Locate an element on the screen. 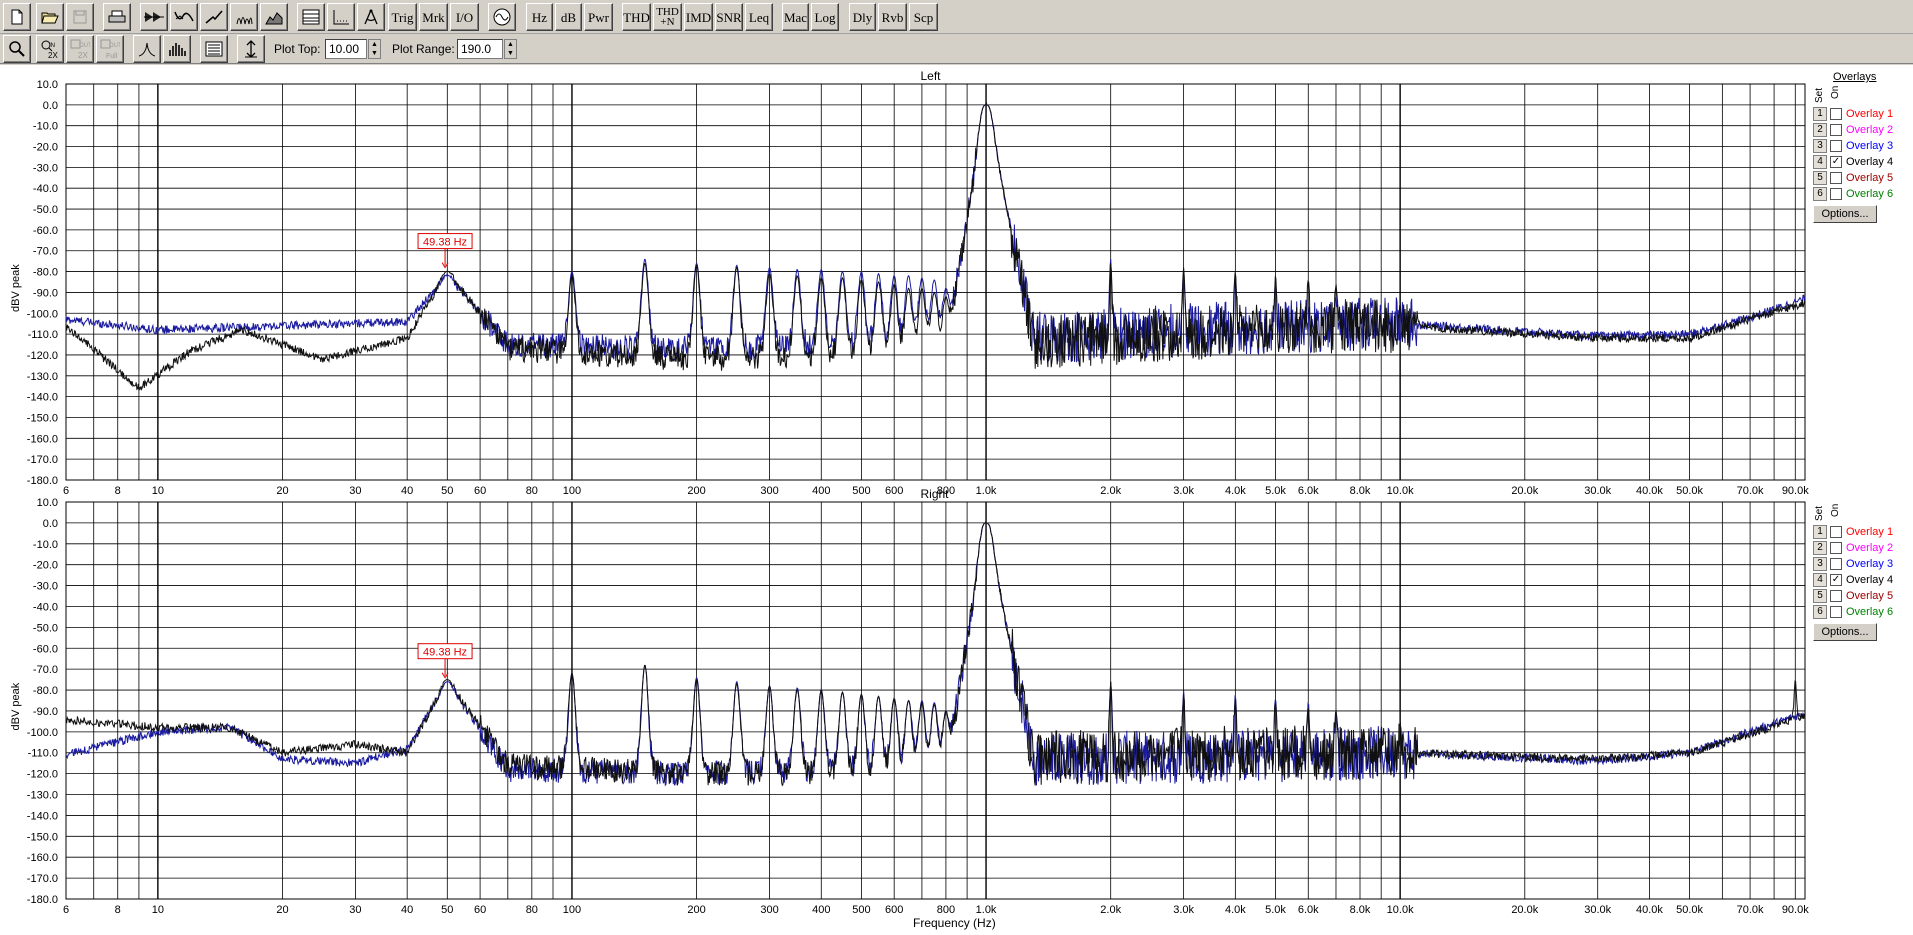 This screenshot has width=1913, height=935. compass-icon is located at coordinates (371, 17).